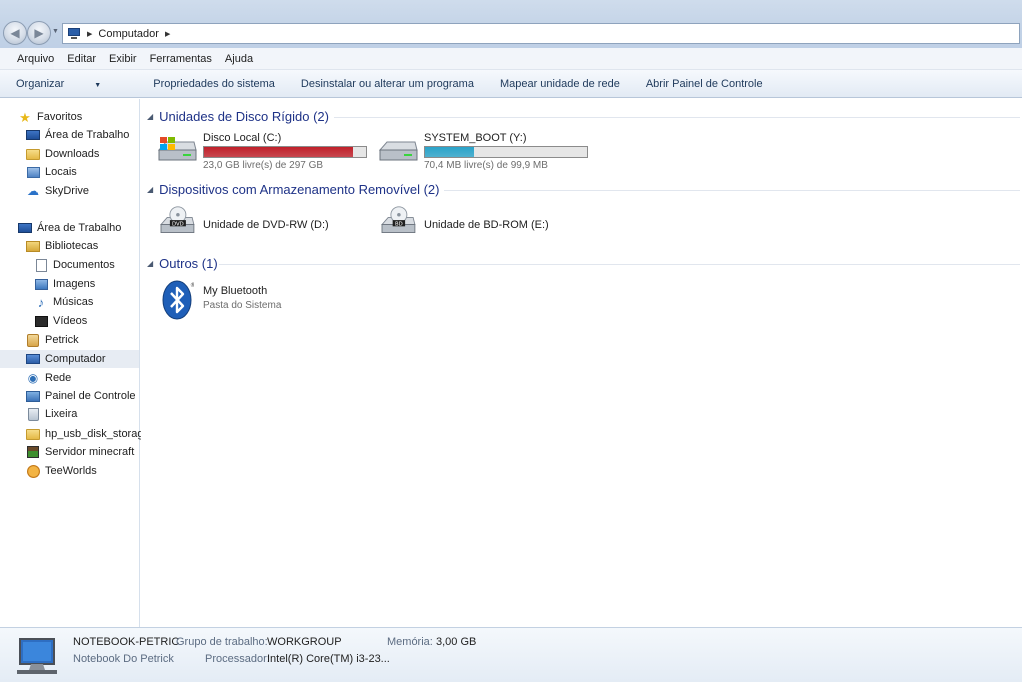 The image size is (1022, 682). Describe the element at coordinates (33, 191) in the screenshot. I see `cloud-icon: ☁` at that location.